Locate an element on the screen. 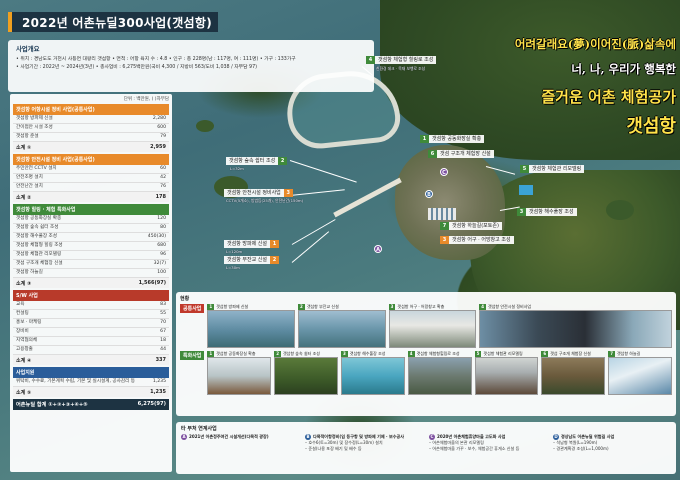  pin-c: C is located at coordinates (444, 172).